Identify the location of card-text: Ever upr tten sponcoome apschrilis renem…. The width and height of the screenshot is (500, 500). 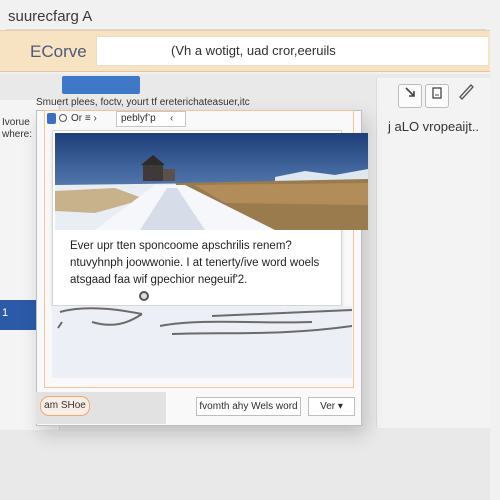
(195, 263).